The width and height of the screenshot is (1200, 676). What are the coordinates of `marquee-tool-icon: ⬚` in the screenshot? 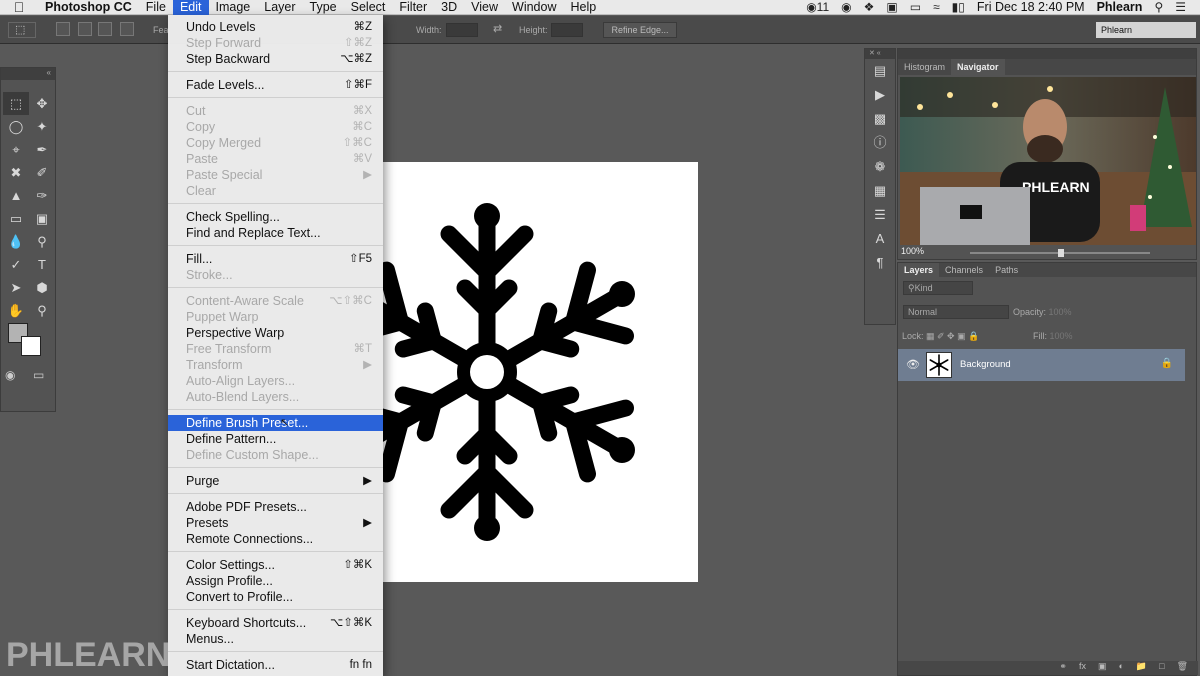 It's located at (16, 103).